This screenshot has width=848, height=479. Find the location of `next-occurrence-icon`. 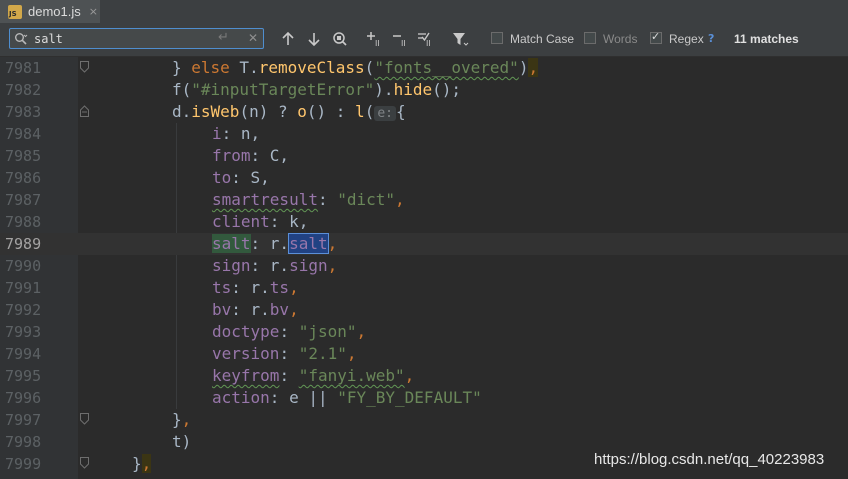

next-occurrence-icon is located at coordinates (314, 39).